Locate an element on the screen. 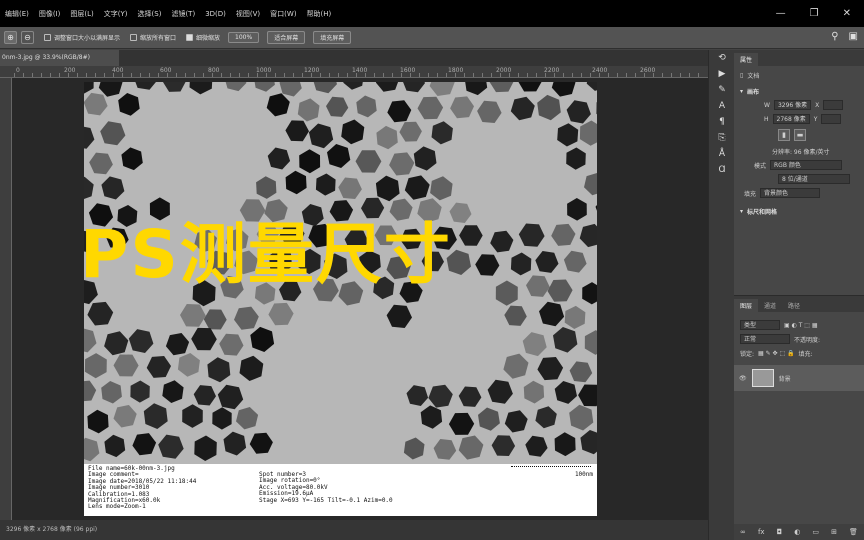  character-icon: A is located at coordinates (722, 106).